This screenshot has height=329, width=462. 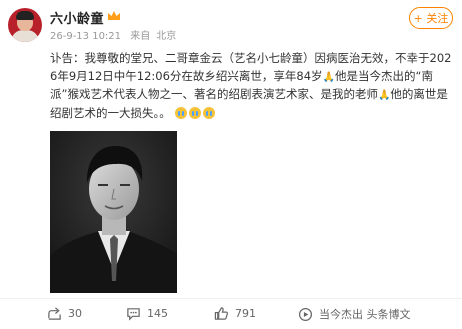 I want to click on pray-emoji-1: 🙏, so click(x=328, y=77).